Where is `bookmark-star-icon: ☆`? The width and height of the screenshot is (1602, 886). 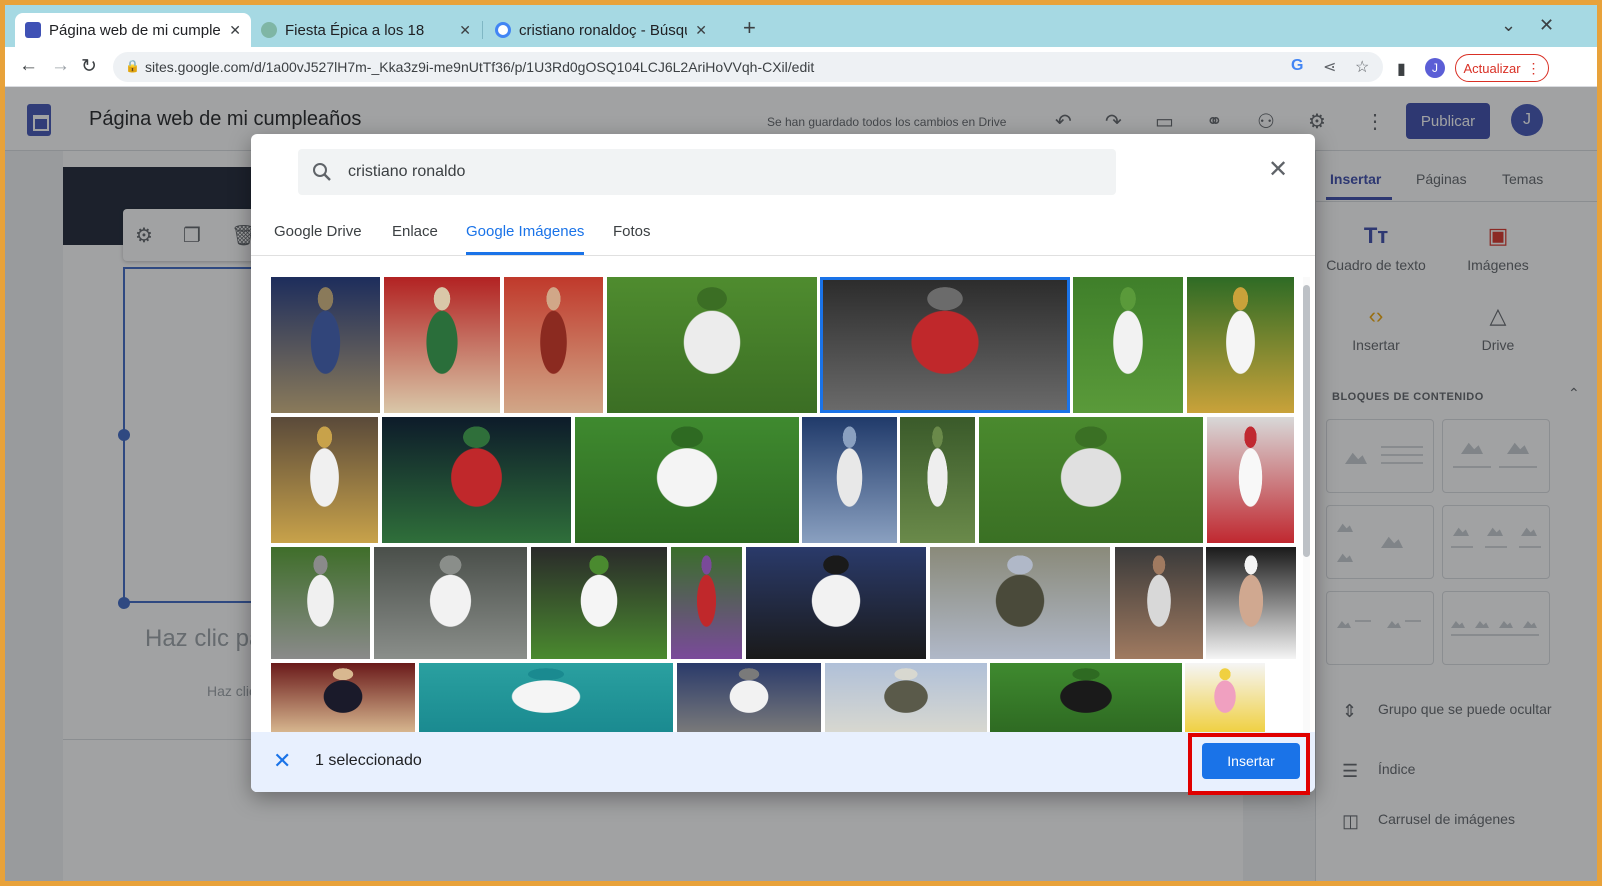
bookmark-star-icon: ☆ is located at coordinates (1362, 67).